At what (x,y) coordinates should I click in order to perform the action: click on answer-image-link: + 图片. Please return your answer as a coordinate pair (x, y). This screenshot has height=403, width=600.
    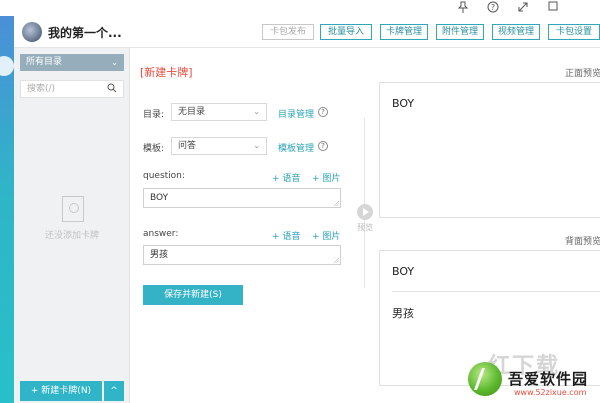
    Looking at the image, I should click on (326, 235).